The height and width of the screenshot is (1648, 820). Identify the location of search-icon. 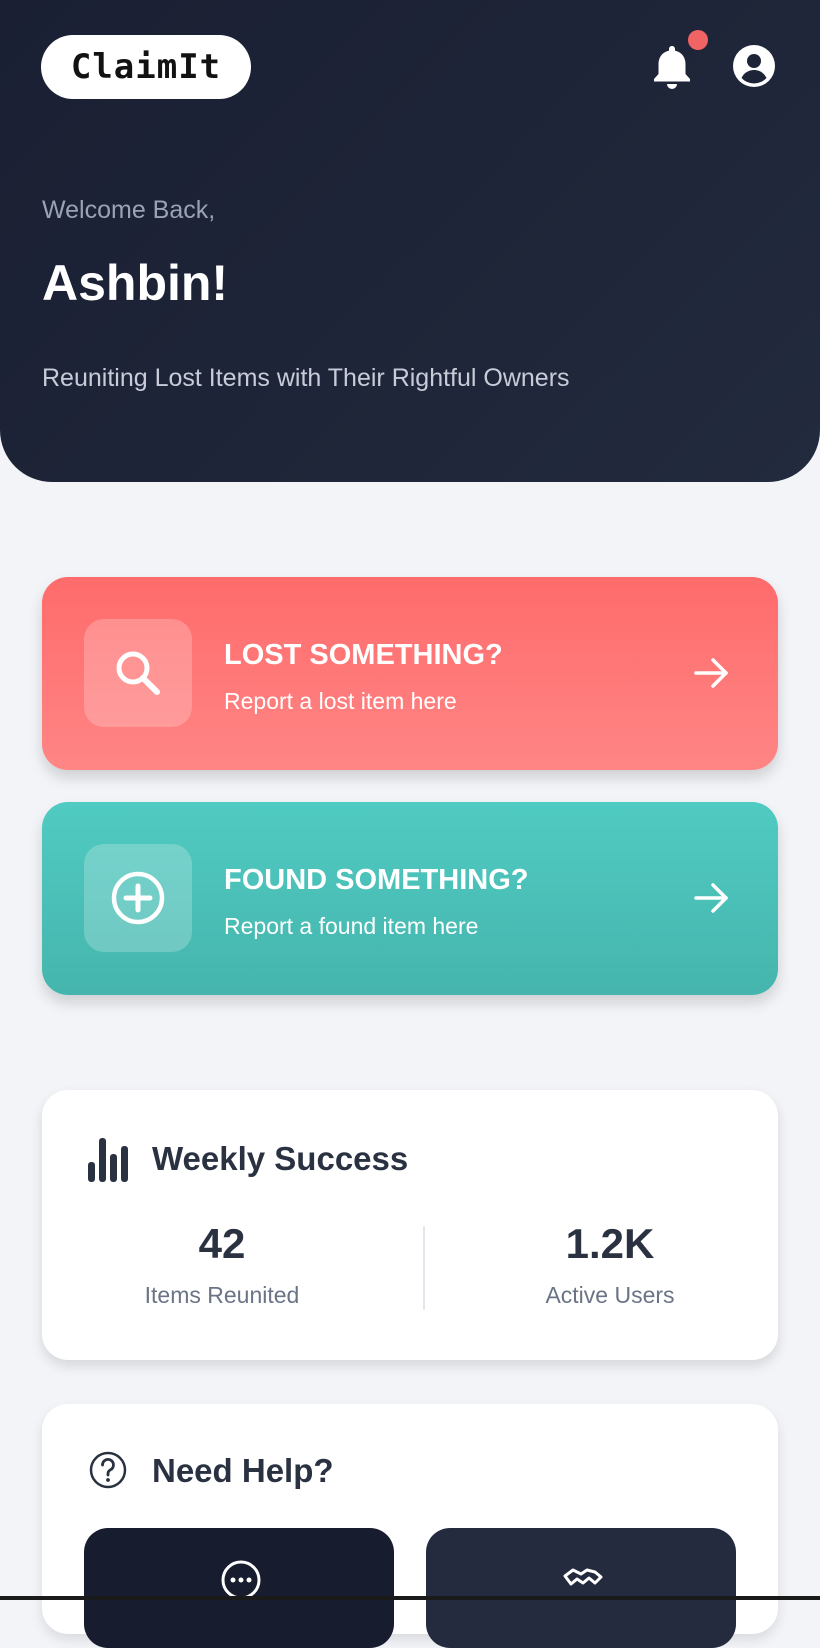
(138, 673).